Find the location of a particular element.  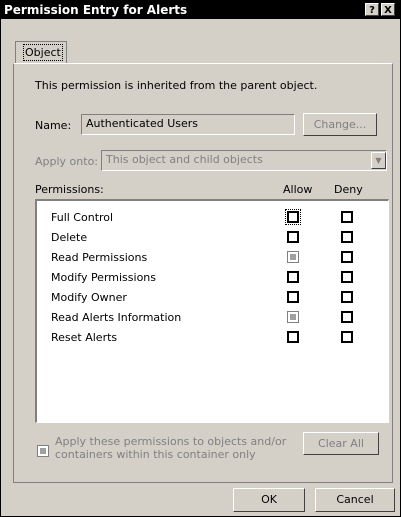

window-title: Permission Entry for Alerts is located at coordinates (96, 10).